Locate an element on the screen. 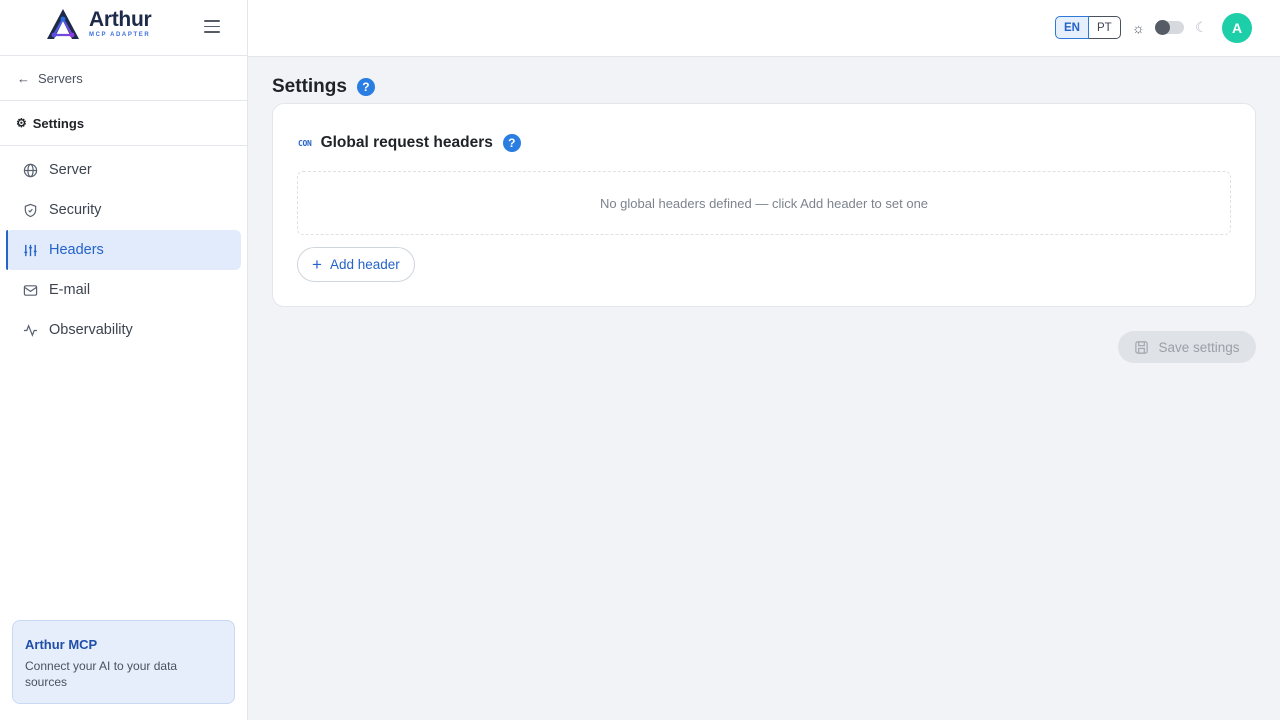  moon-icon: ☾ is located at coordinates (1201, 27).